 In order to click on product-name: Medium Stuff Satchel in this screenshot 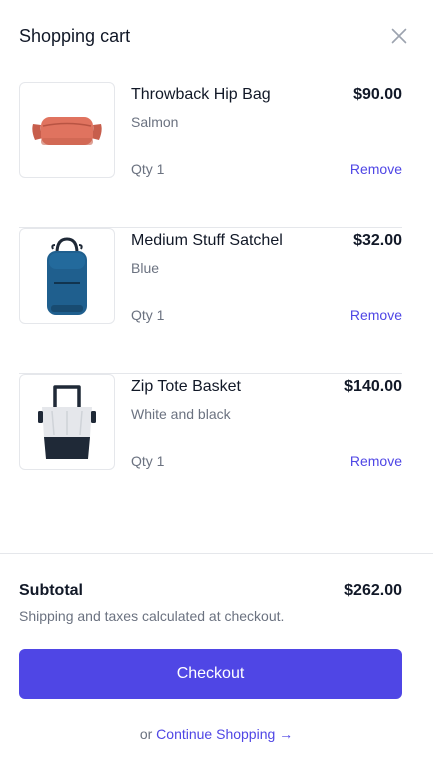, I will do `click(207, 241)`.